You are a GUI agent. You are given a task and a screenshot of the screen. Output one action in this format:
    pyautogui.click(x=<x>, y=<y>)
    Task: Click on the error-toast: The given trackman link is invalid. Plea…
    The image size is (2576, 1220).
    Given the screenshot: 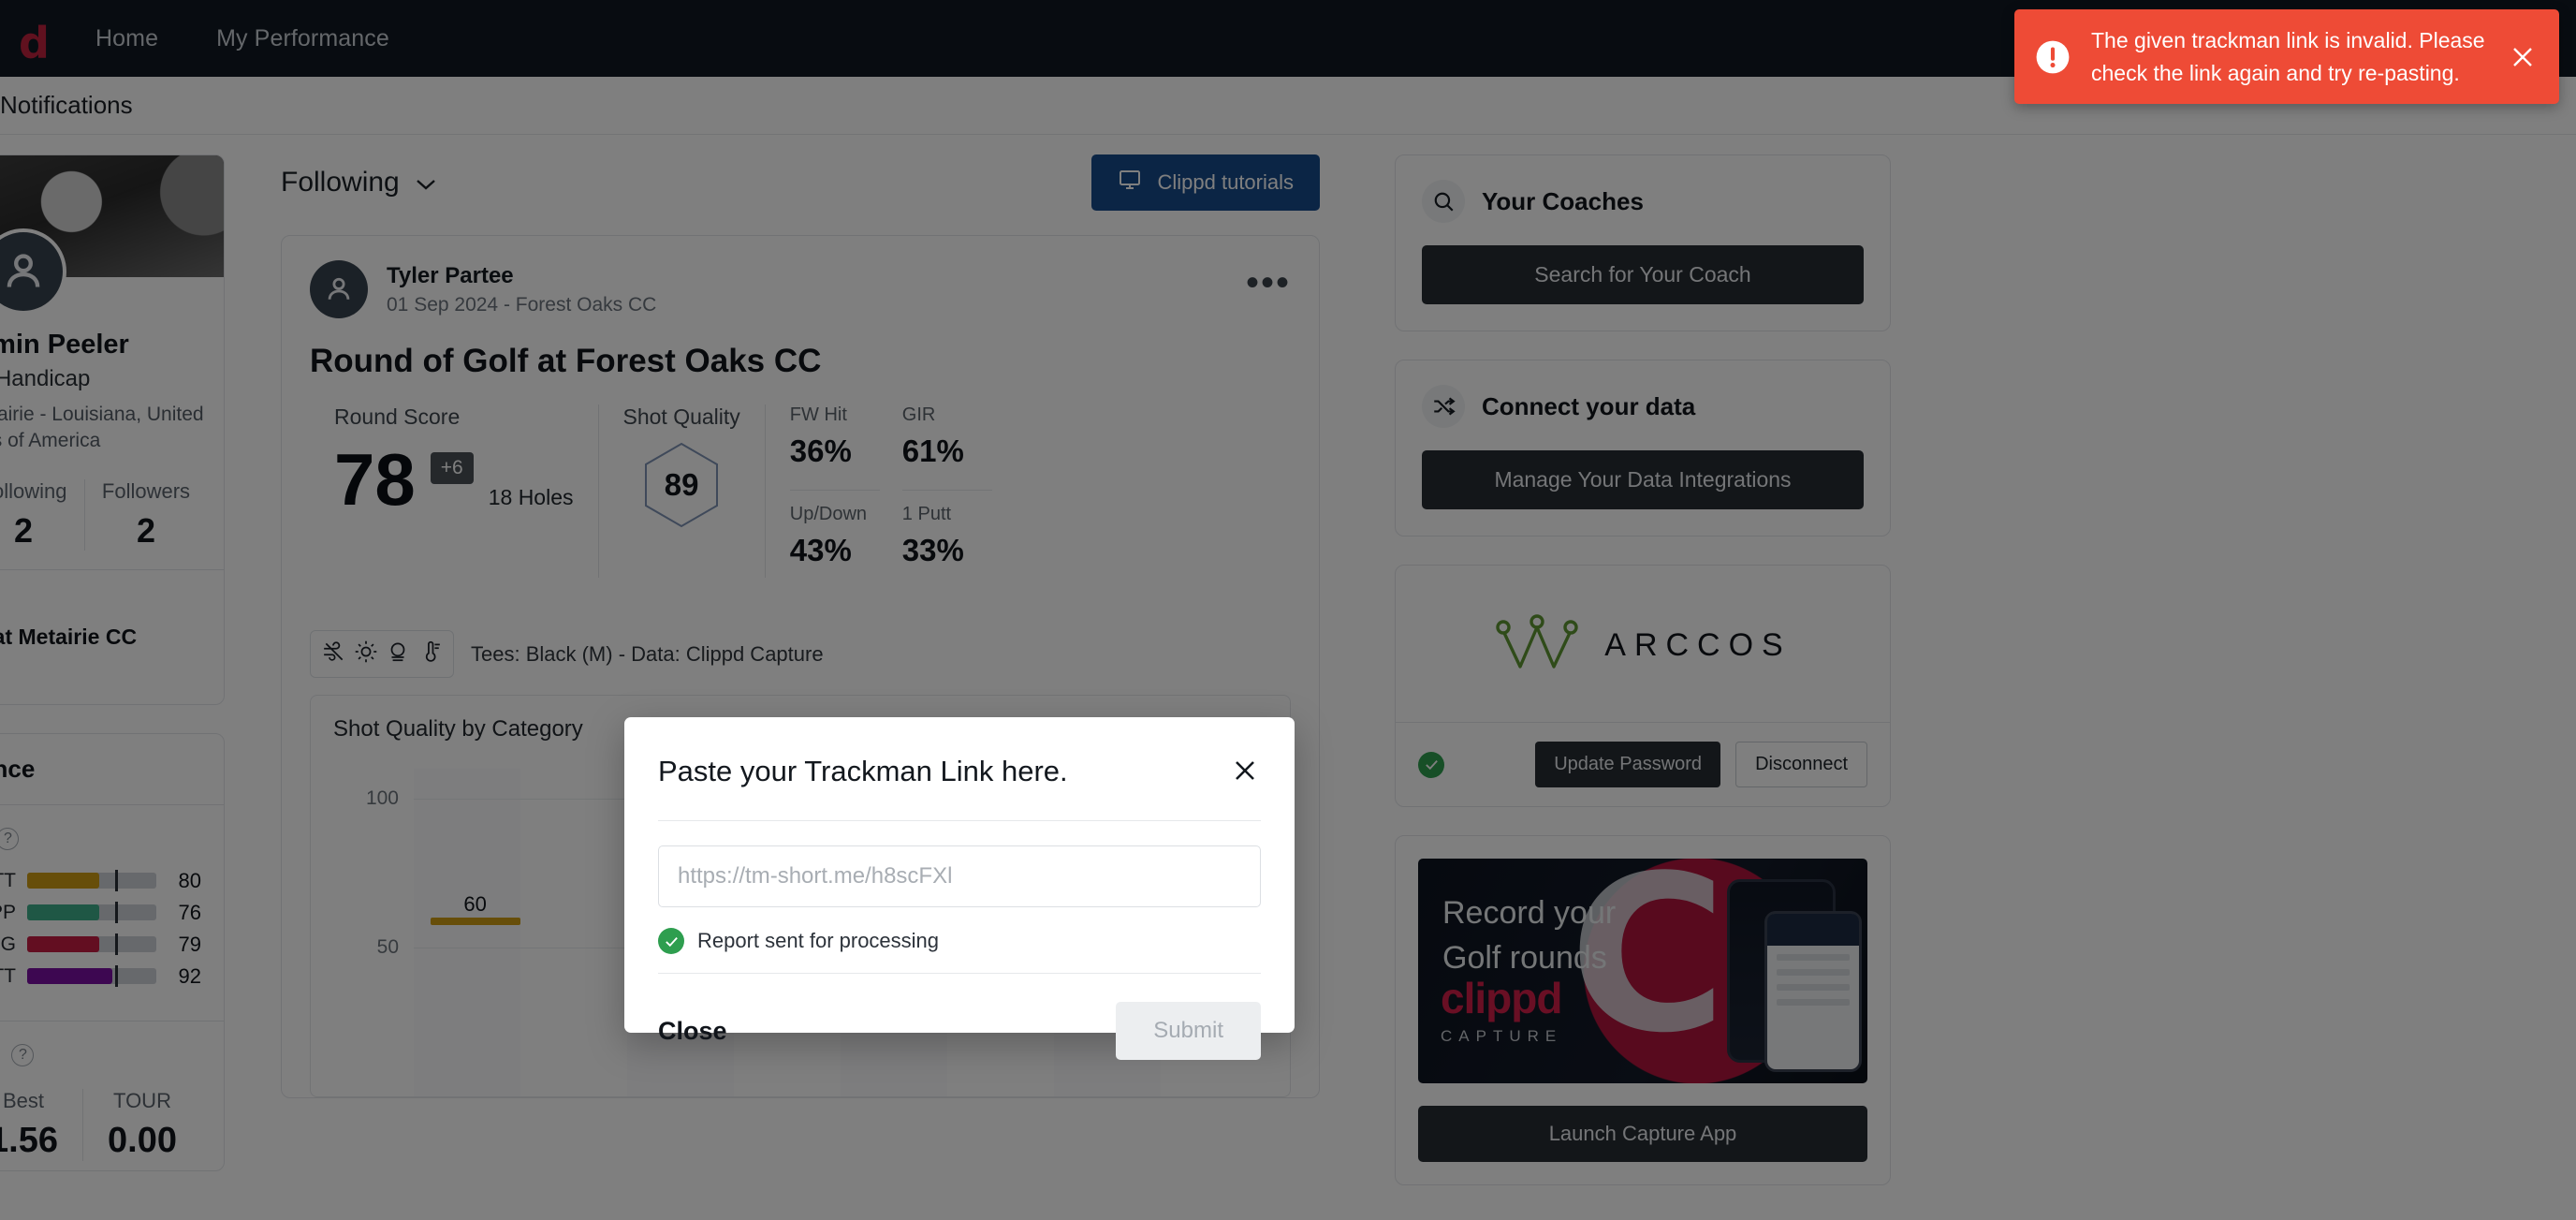 What is the action you would take?
    pyautogui.click(x=2287, y=56)
    